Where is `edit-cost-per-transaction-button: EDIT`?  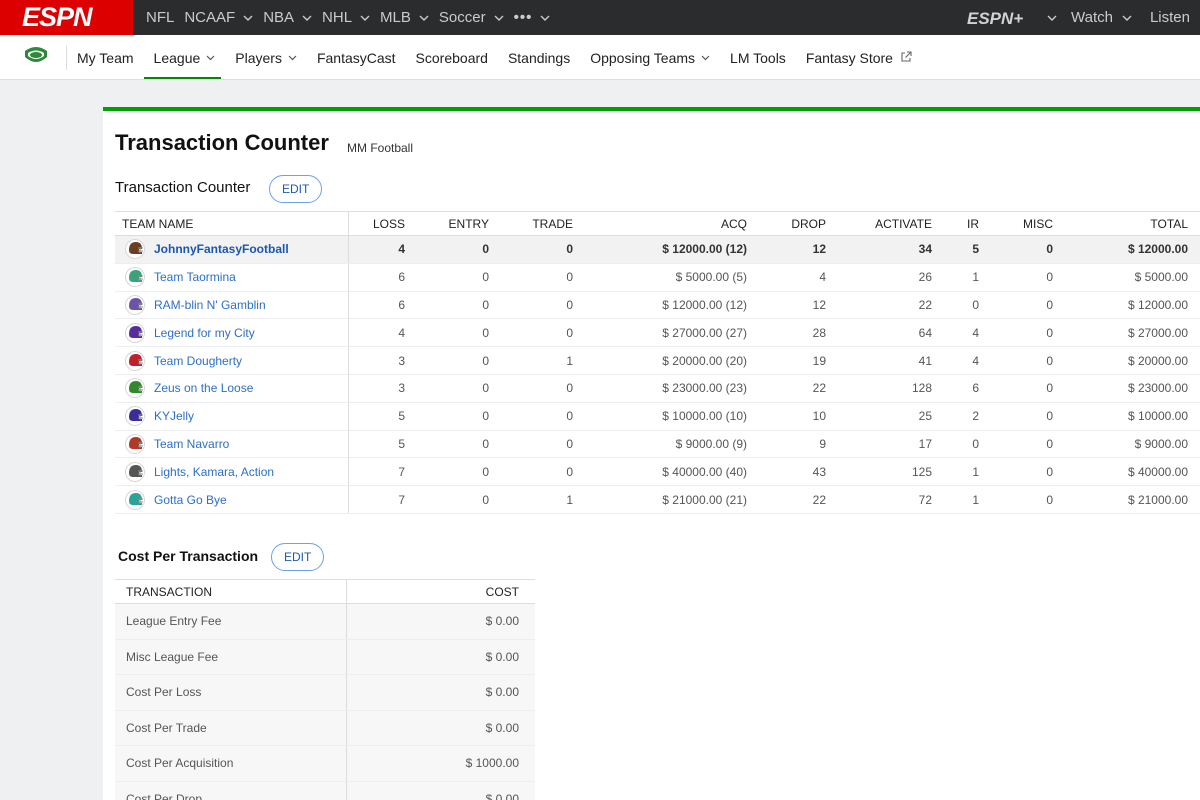
edit-cost-per-transaction-button: EDIT is located at coordinates (298, 557).